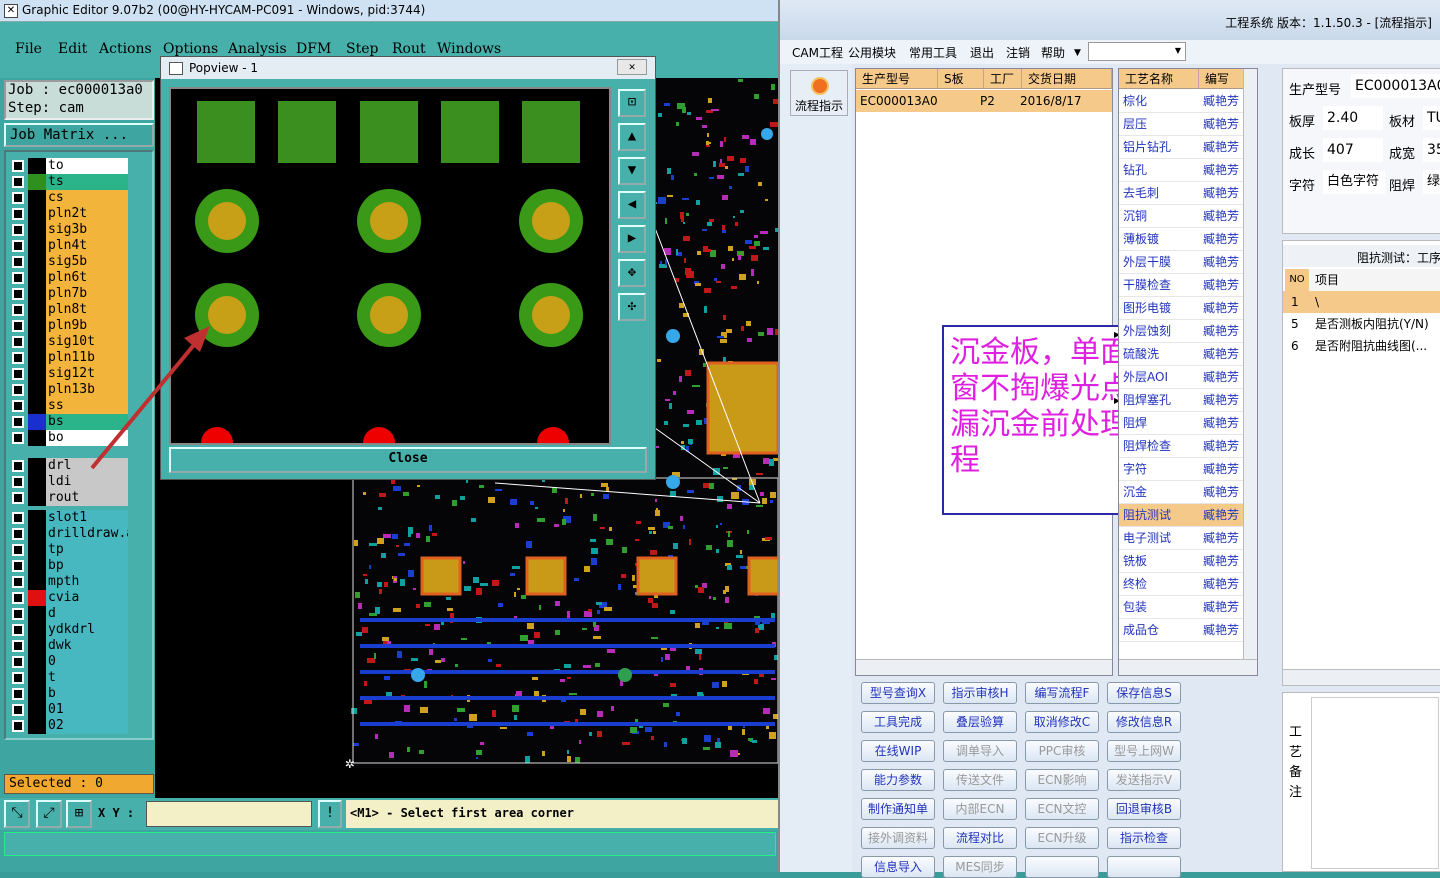  I want to click on layer-row-cvia: cvia, so click(69, 598).